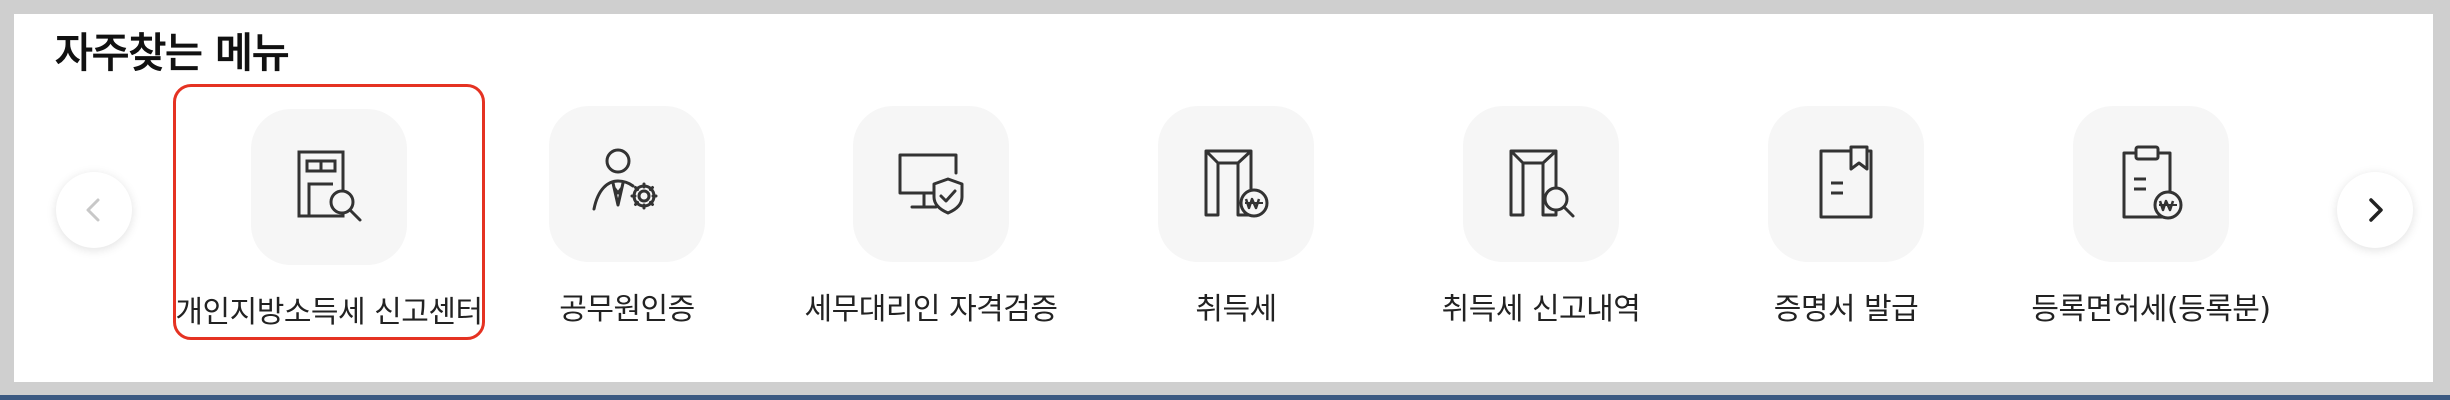 The height and width of the screenshot is (400, 2450). What do you see at coordinates (1225, 397) in the screenshot?
I see `bottom-strip` at bounding box center [1225, 397].